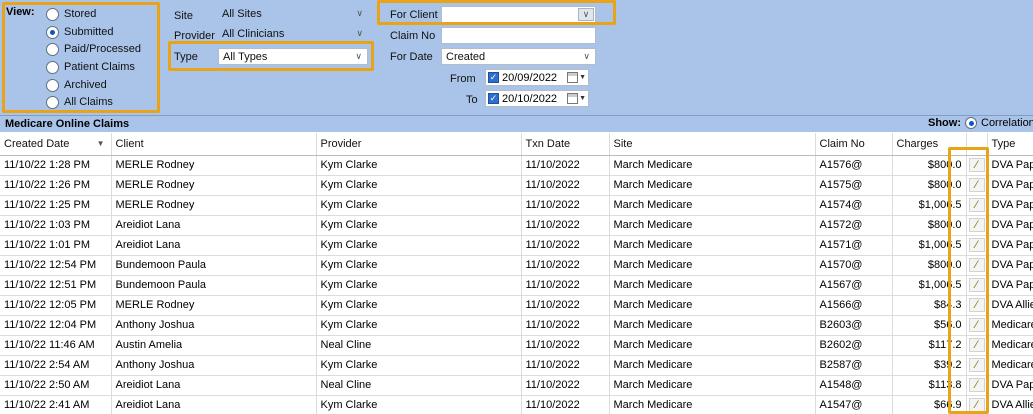 This screenshot has height=414, width=1033. What do you see at coordinates (194, 36) in the screenshot?
I see `provider-label: Provider` at bounding box center [194, 36].